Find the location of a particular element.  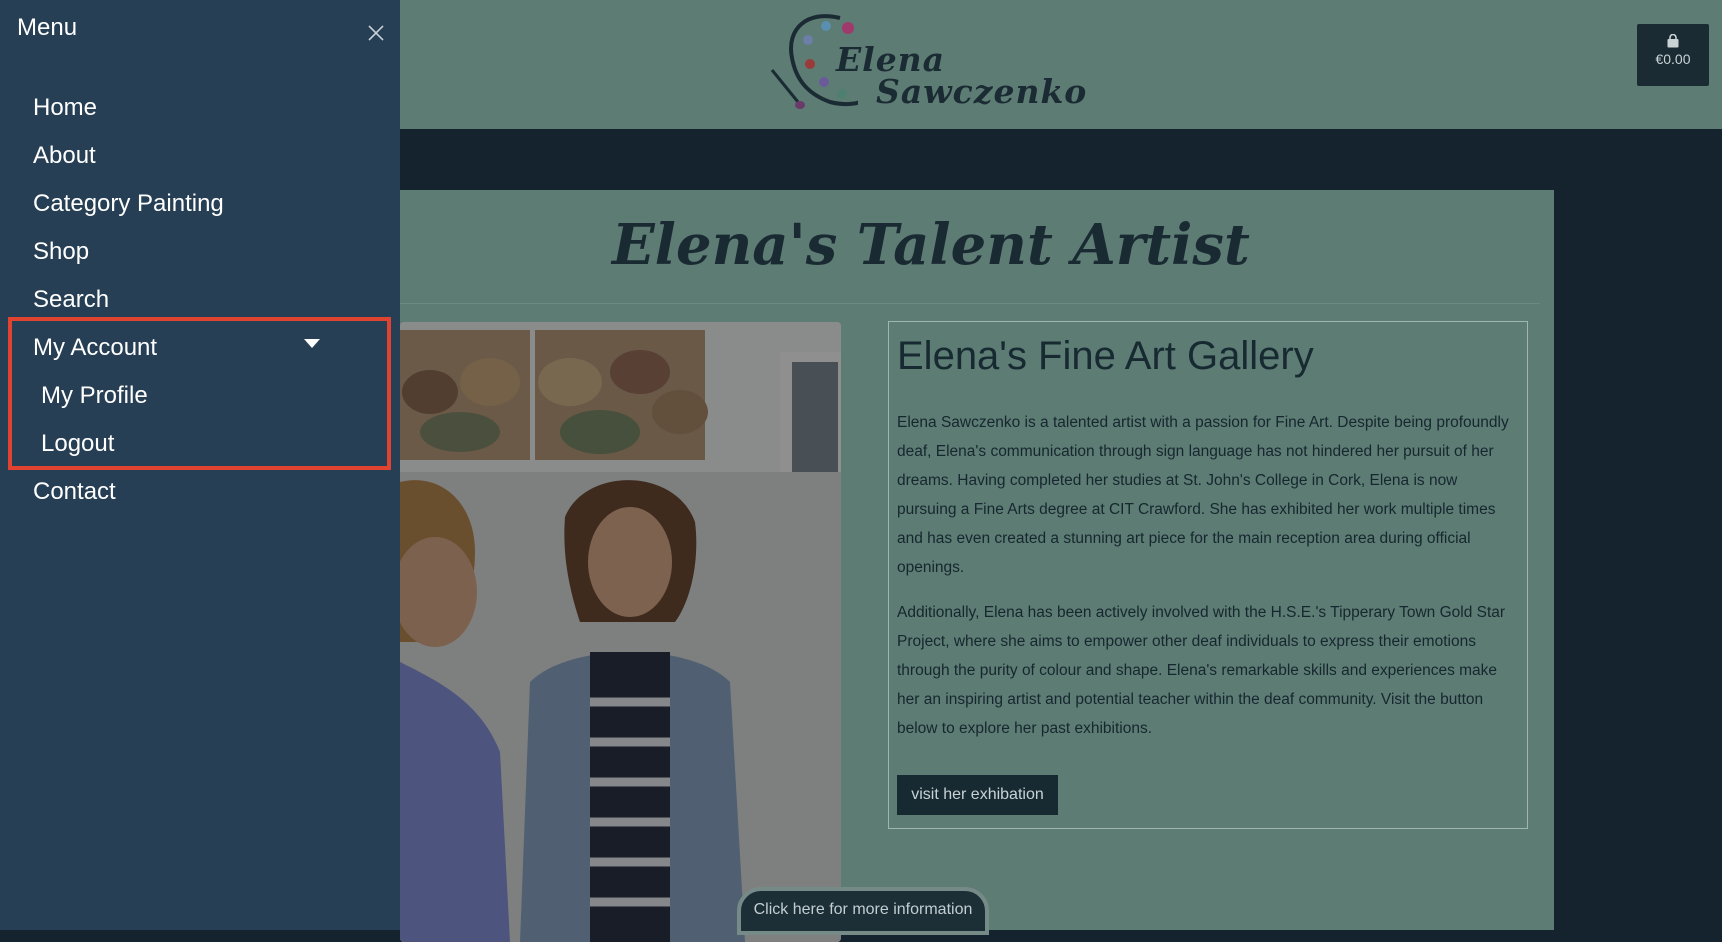

more-info-button: Click here for more information is located at coordinates (863, 911).